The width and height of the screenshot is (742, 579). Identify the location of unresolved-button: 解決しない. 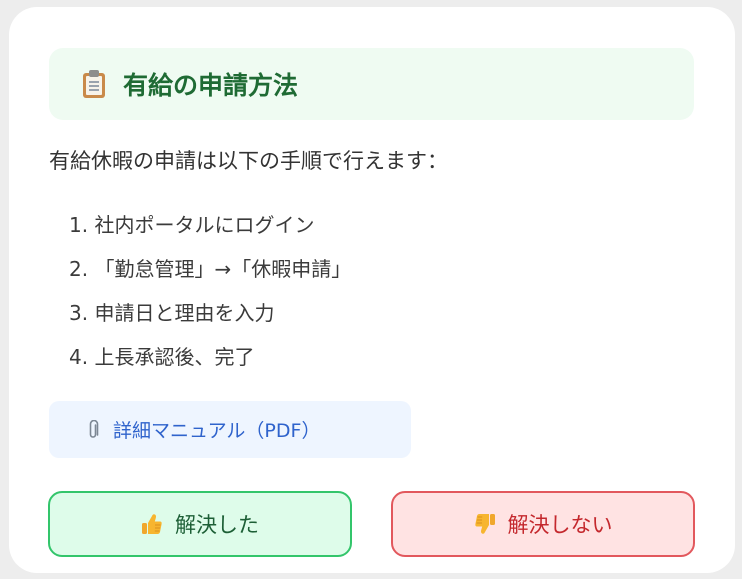
(543, 524).